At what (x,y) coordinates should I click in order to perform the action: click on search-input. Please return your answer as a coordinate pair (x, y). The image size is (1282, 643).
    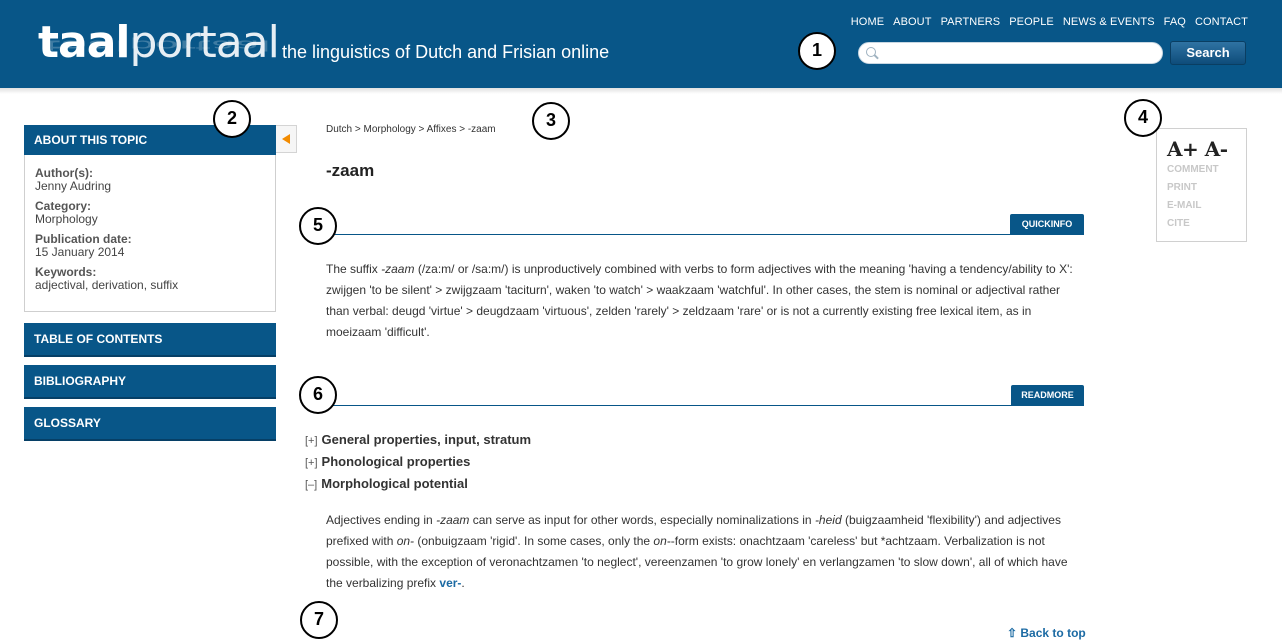
    Looking at the image, I should click on (1018, 53).